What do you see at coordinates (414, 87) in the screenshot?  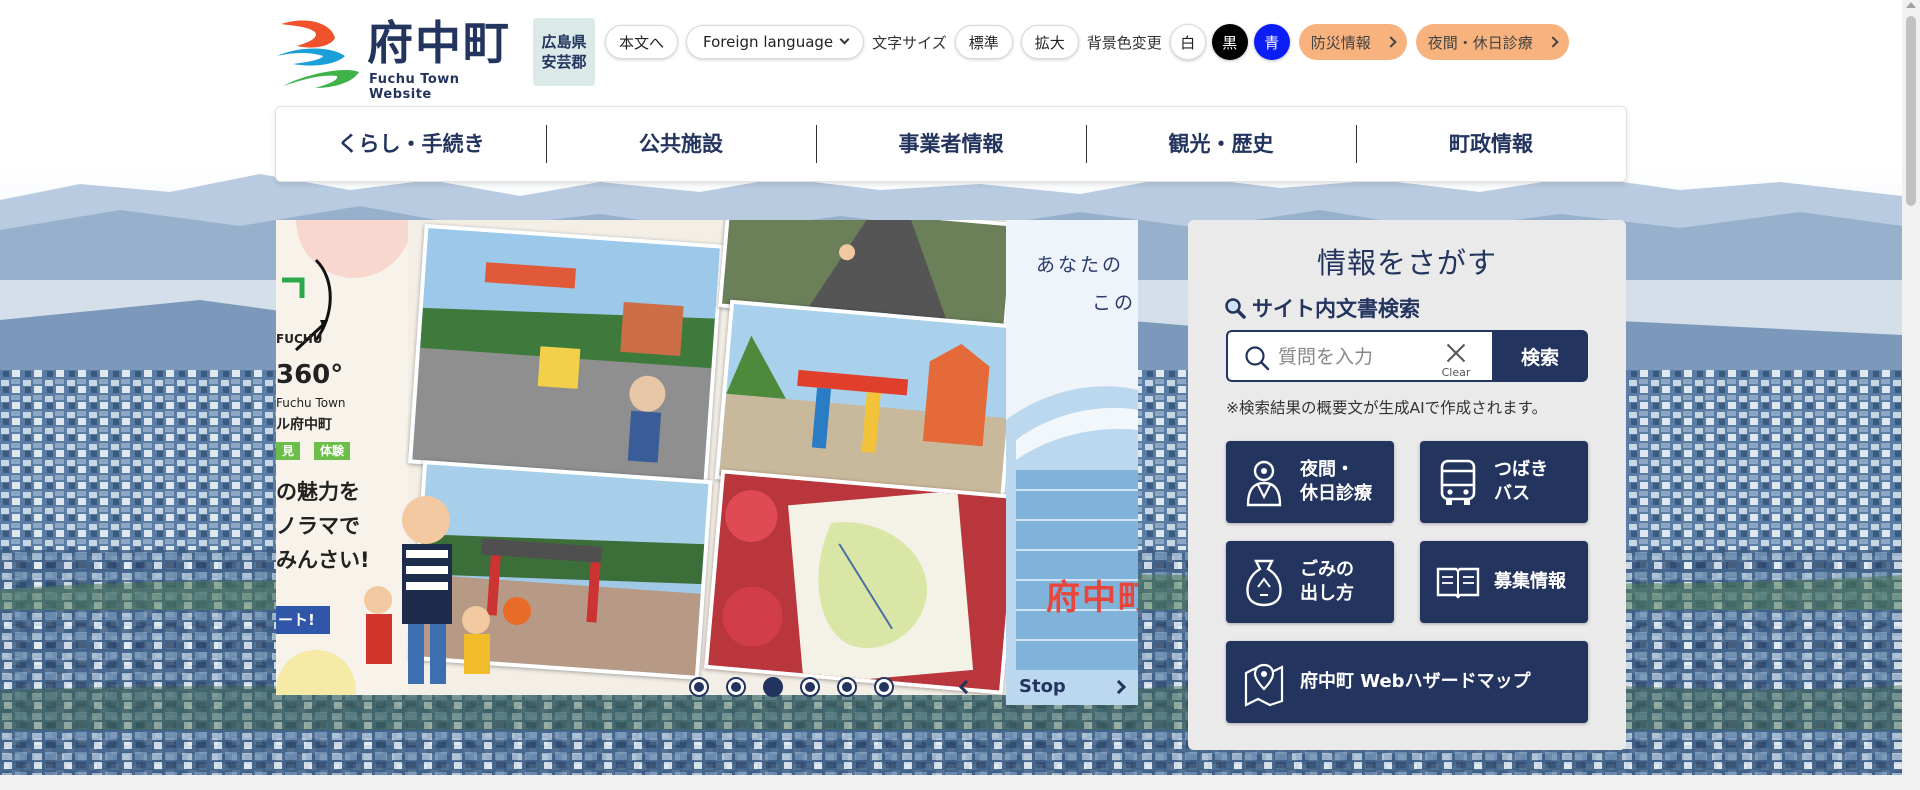 I see `logo-subtitle: Fuchu Town Website` at bounding box center [414, 87].